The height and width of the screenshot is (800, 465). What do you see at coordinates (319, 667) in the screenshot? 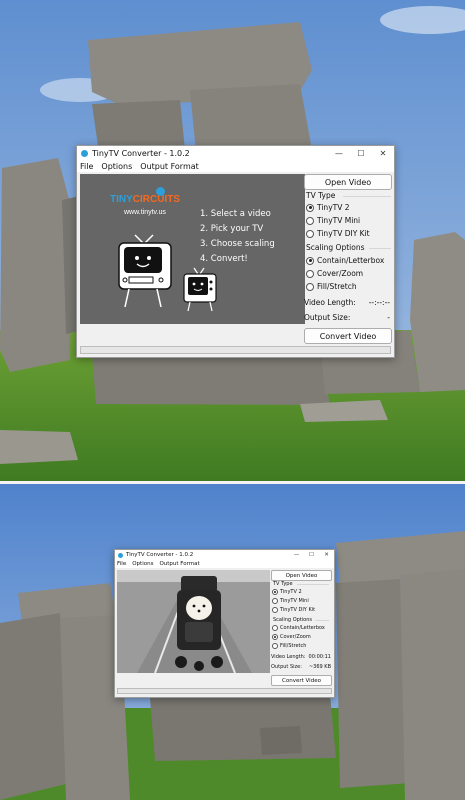
I see `output-size-value: ~369 KB` at bounding box center [319, 667].